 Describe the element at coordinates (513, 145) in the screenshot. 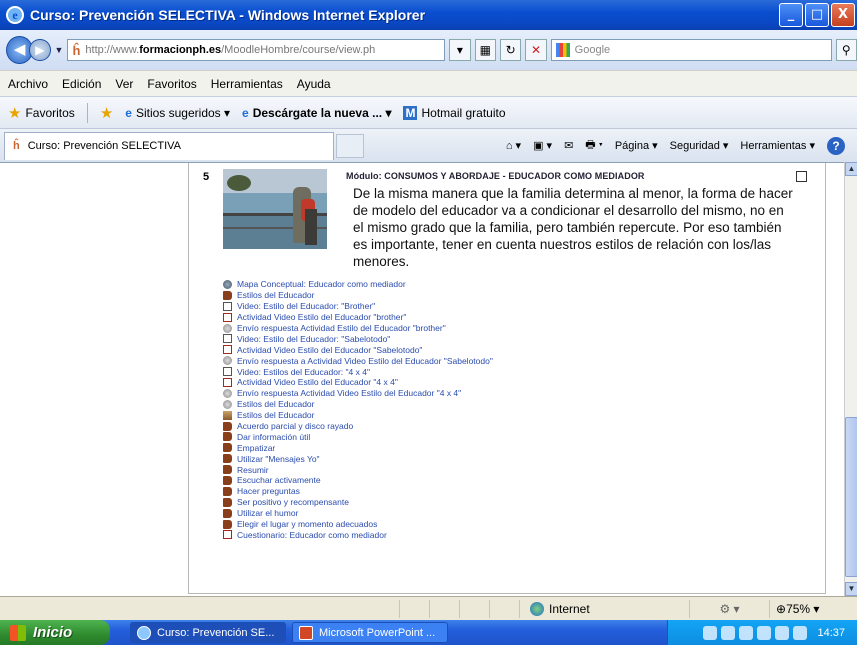

I see `home-icon: ⌂ ▾` at that location.